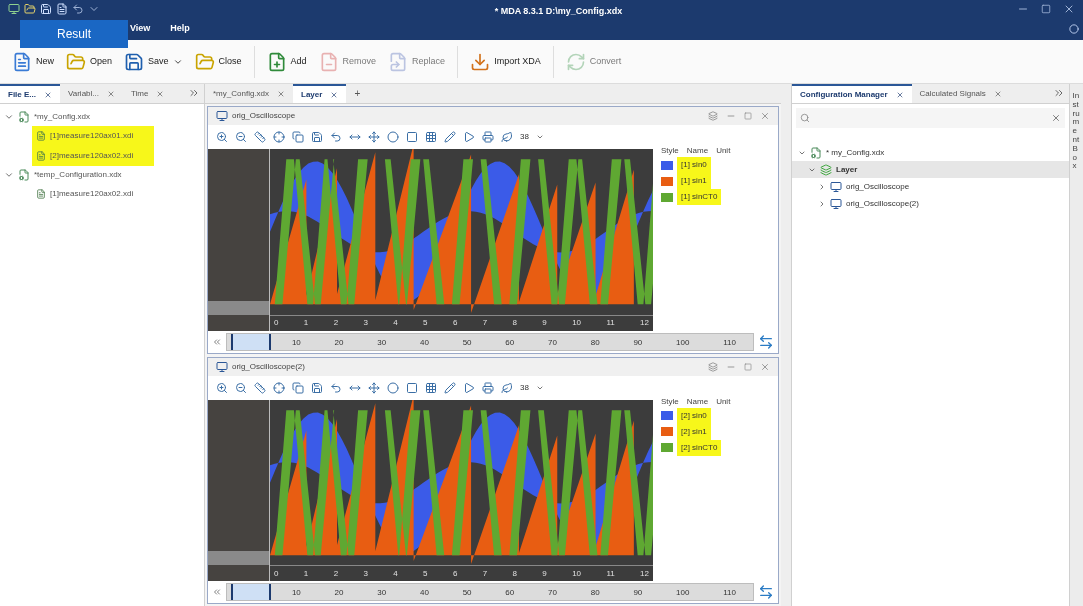 The height and width of the screenshot is (606, 1083). I want to click on x-axis-label: 0, so click(276, 573).